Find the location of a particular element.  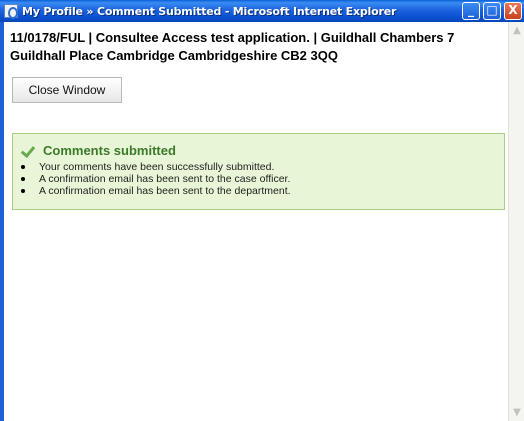

scroll-down-arrow-icon: ▼ is located at coordinates (516, 412).